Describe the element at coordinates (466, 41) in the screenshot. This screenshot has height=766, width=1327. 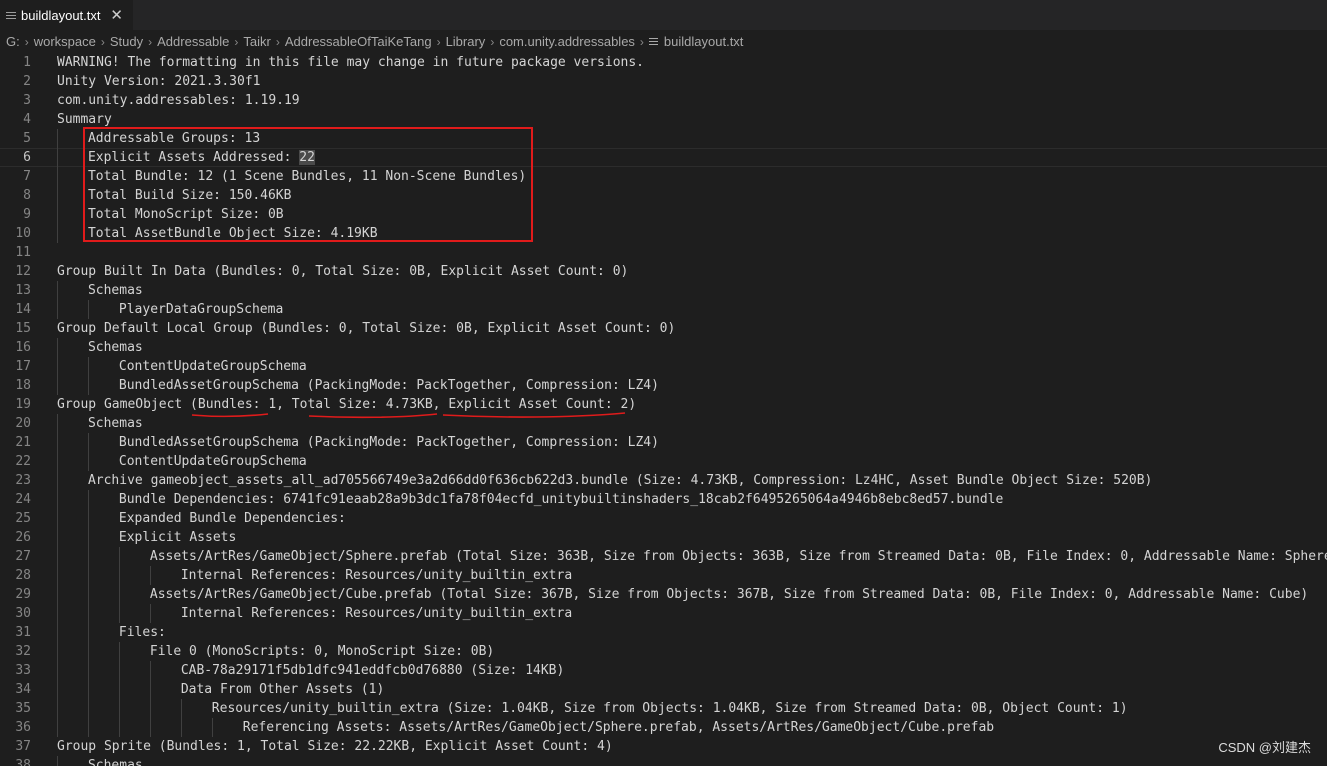
I see `breadcrumb-item: Library` at that location.